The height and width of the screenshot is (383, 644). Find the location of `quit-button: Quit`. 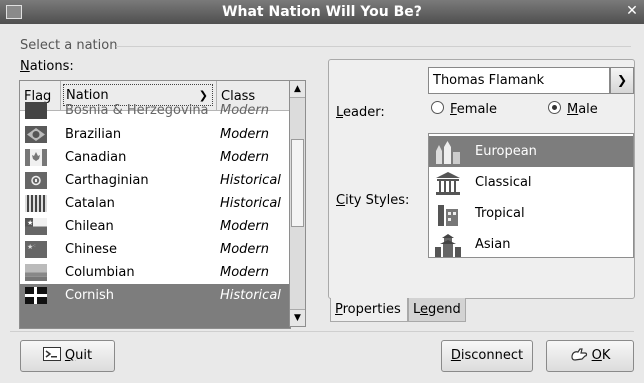

quit-button: Quit is located at coordinates (67, 356).